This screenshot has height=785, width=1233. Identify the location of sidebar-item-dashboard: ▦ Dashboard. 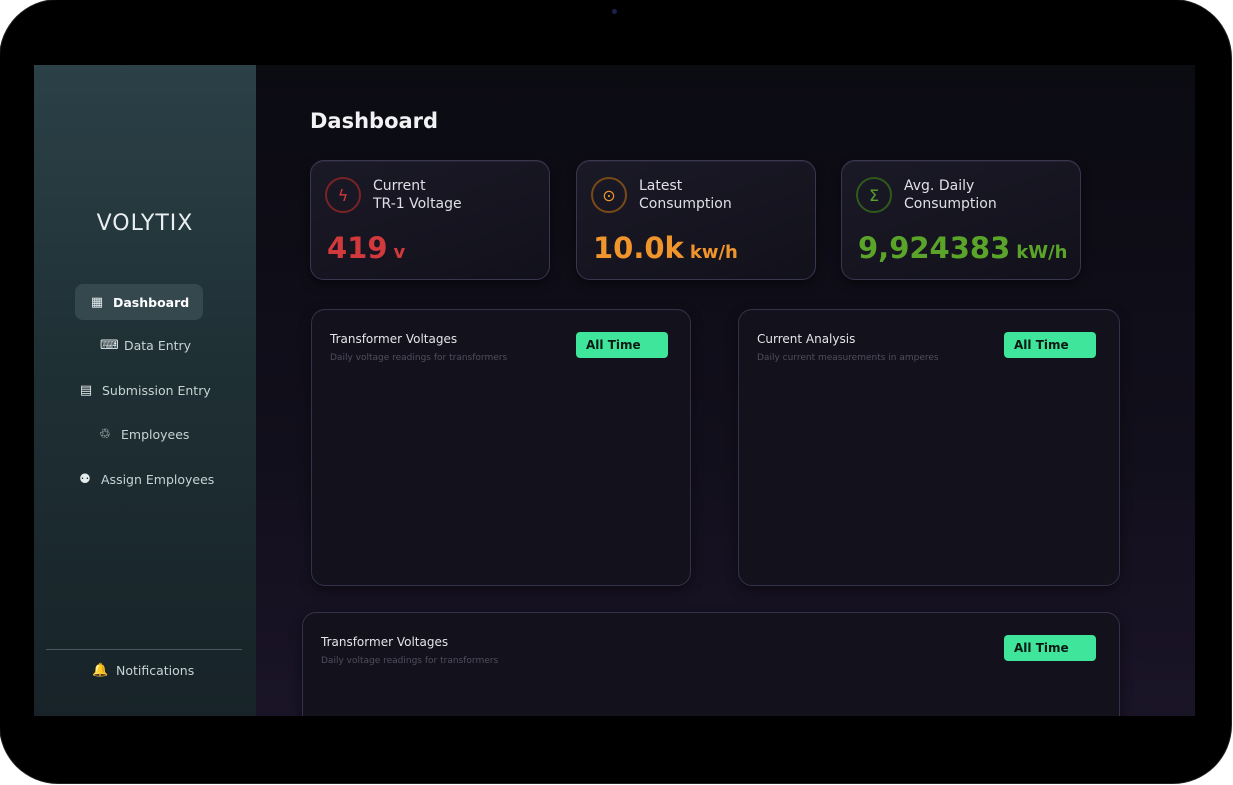
(139, 302).